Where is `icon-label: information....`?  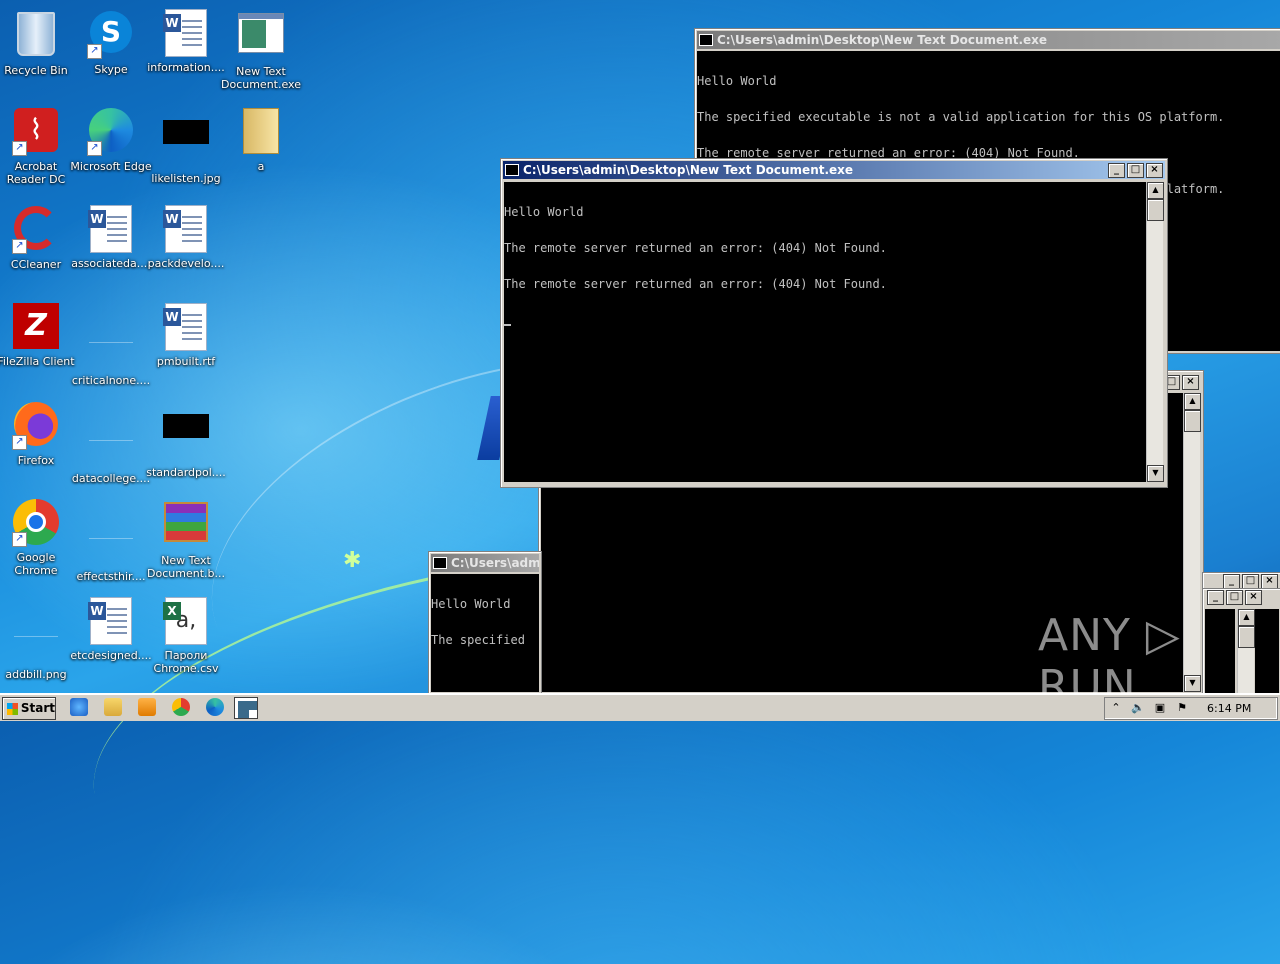 icon-label: information.... is located at coordinates (186, 67).